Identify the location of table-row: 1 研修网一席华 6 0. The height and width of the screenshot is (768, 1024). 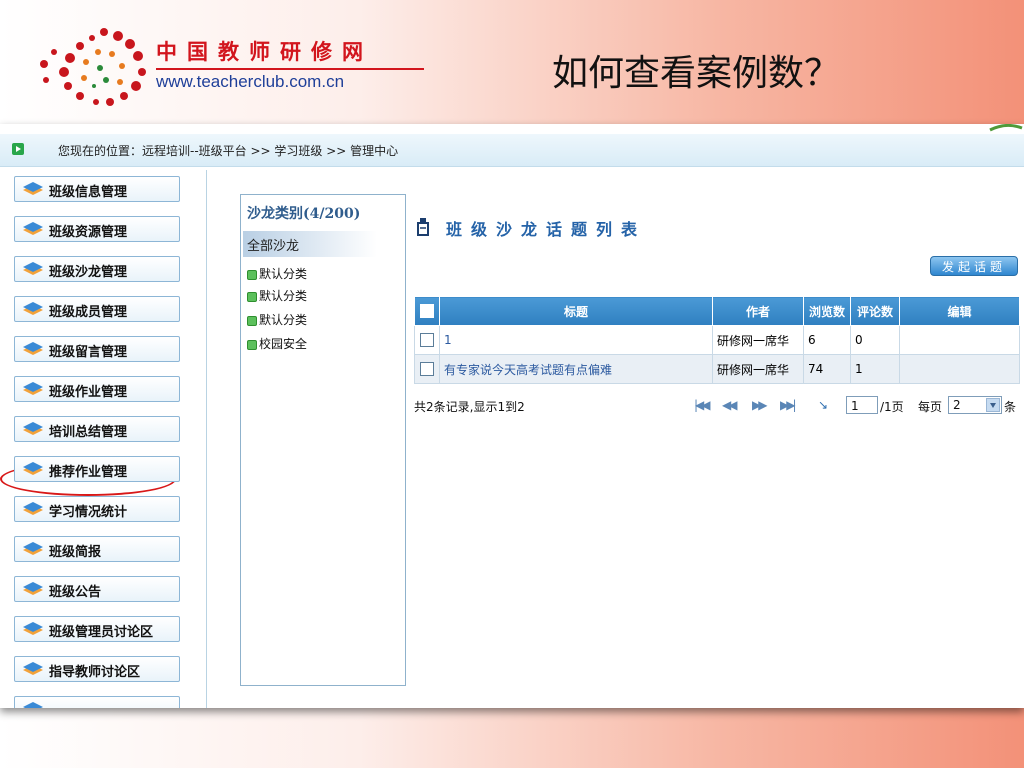
(717, 340).